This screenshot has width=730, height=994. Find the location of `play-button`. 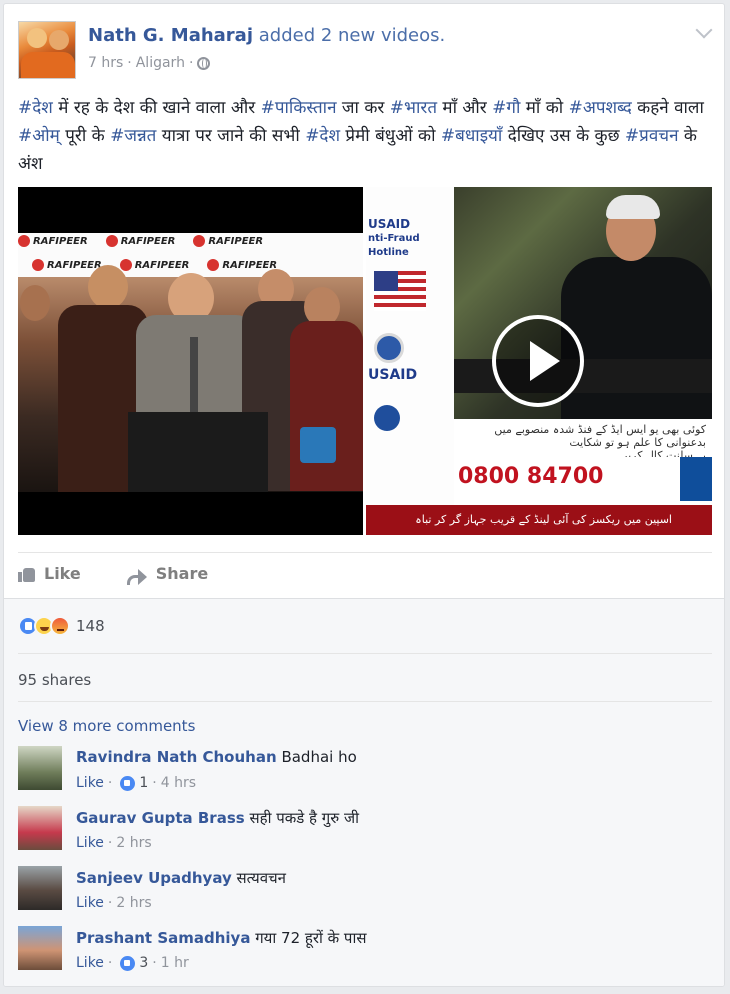

play-button is located at coordinates (538, 361).